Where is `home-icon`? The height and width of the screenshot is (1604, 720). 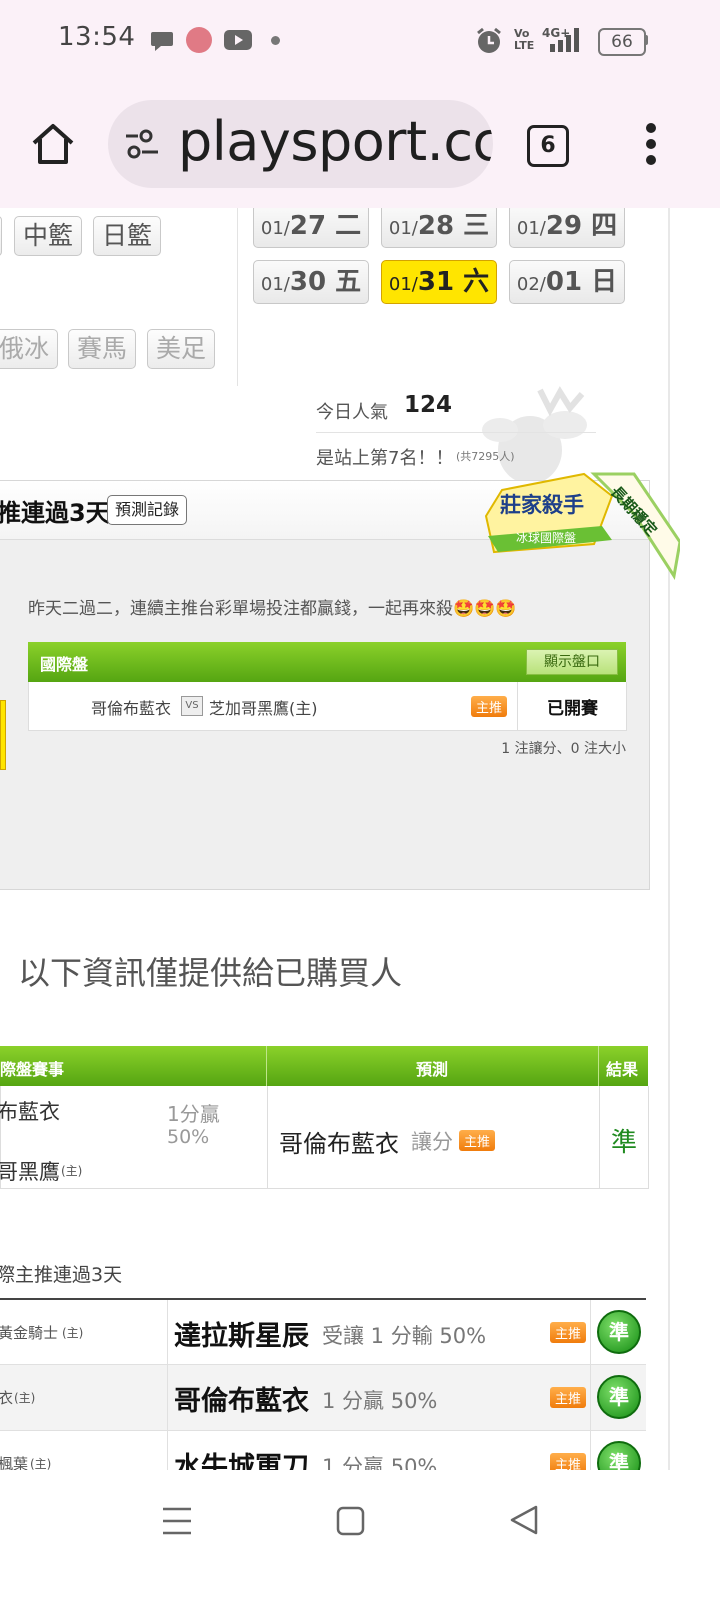 home-icon is located at coordinates (53, 144).